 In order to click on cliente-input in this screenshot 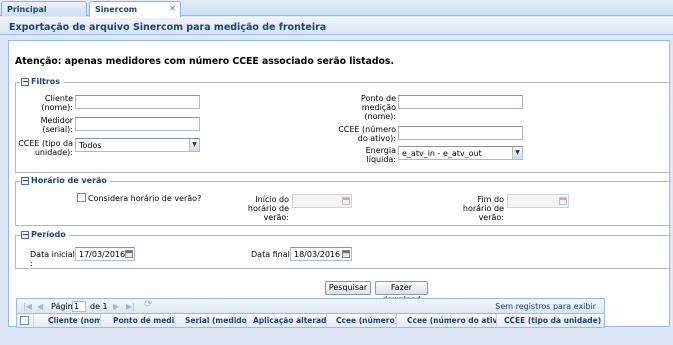, I will do `click(137, 102)`.